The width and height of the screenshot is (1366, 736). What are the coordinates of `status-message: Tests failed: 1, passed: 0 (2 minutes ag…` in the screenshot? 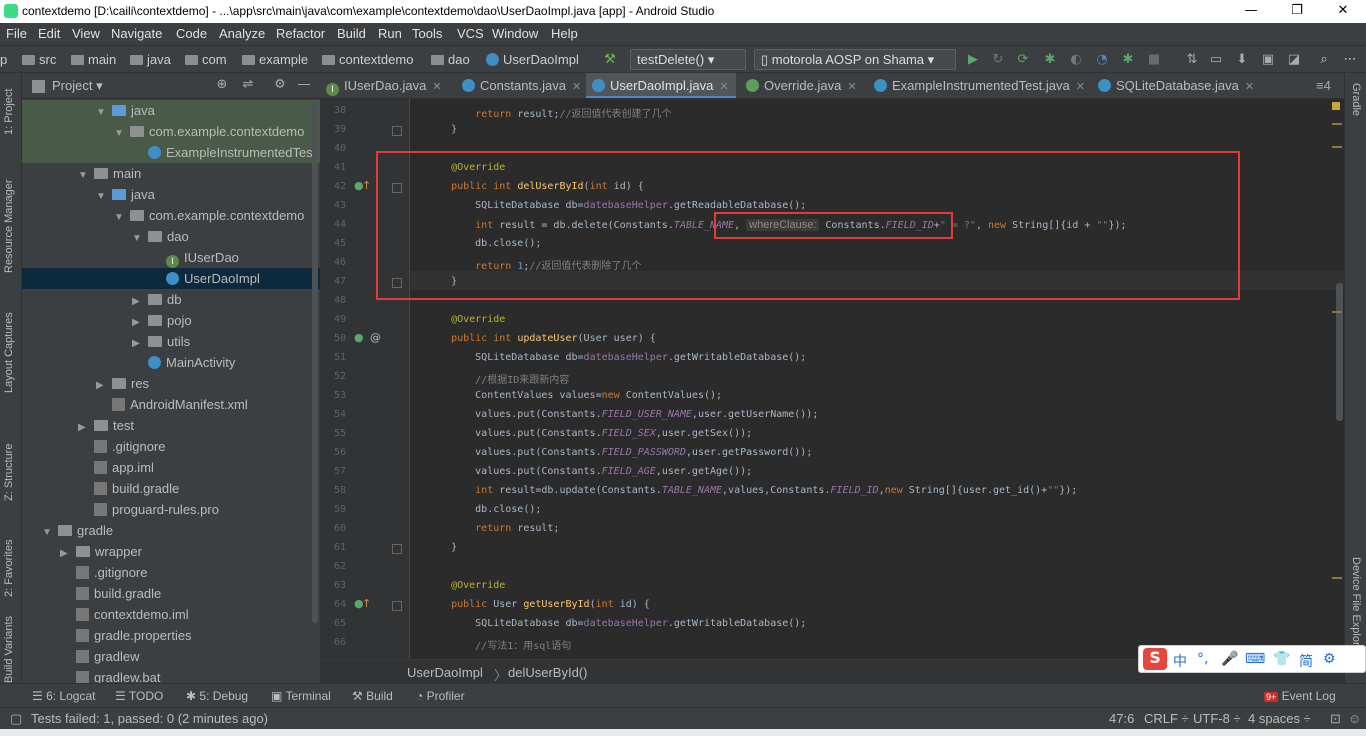 It's located at (149, 718).